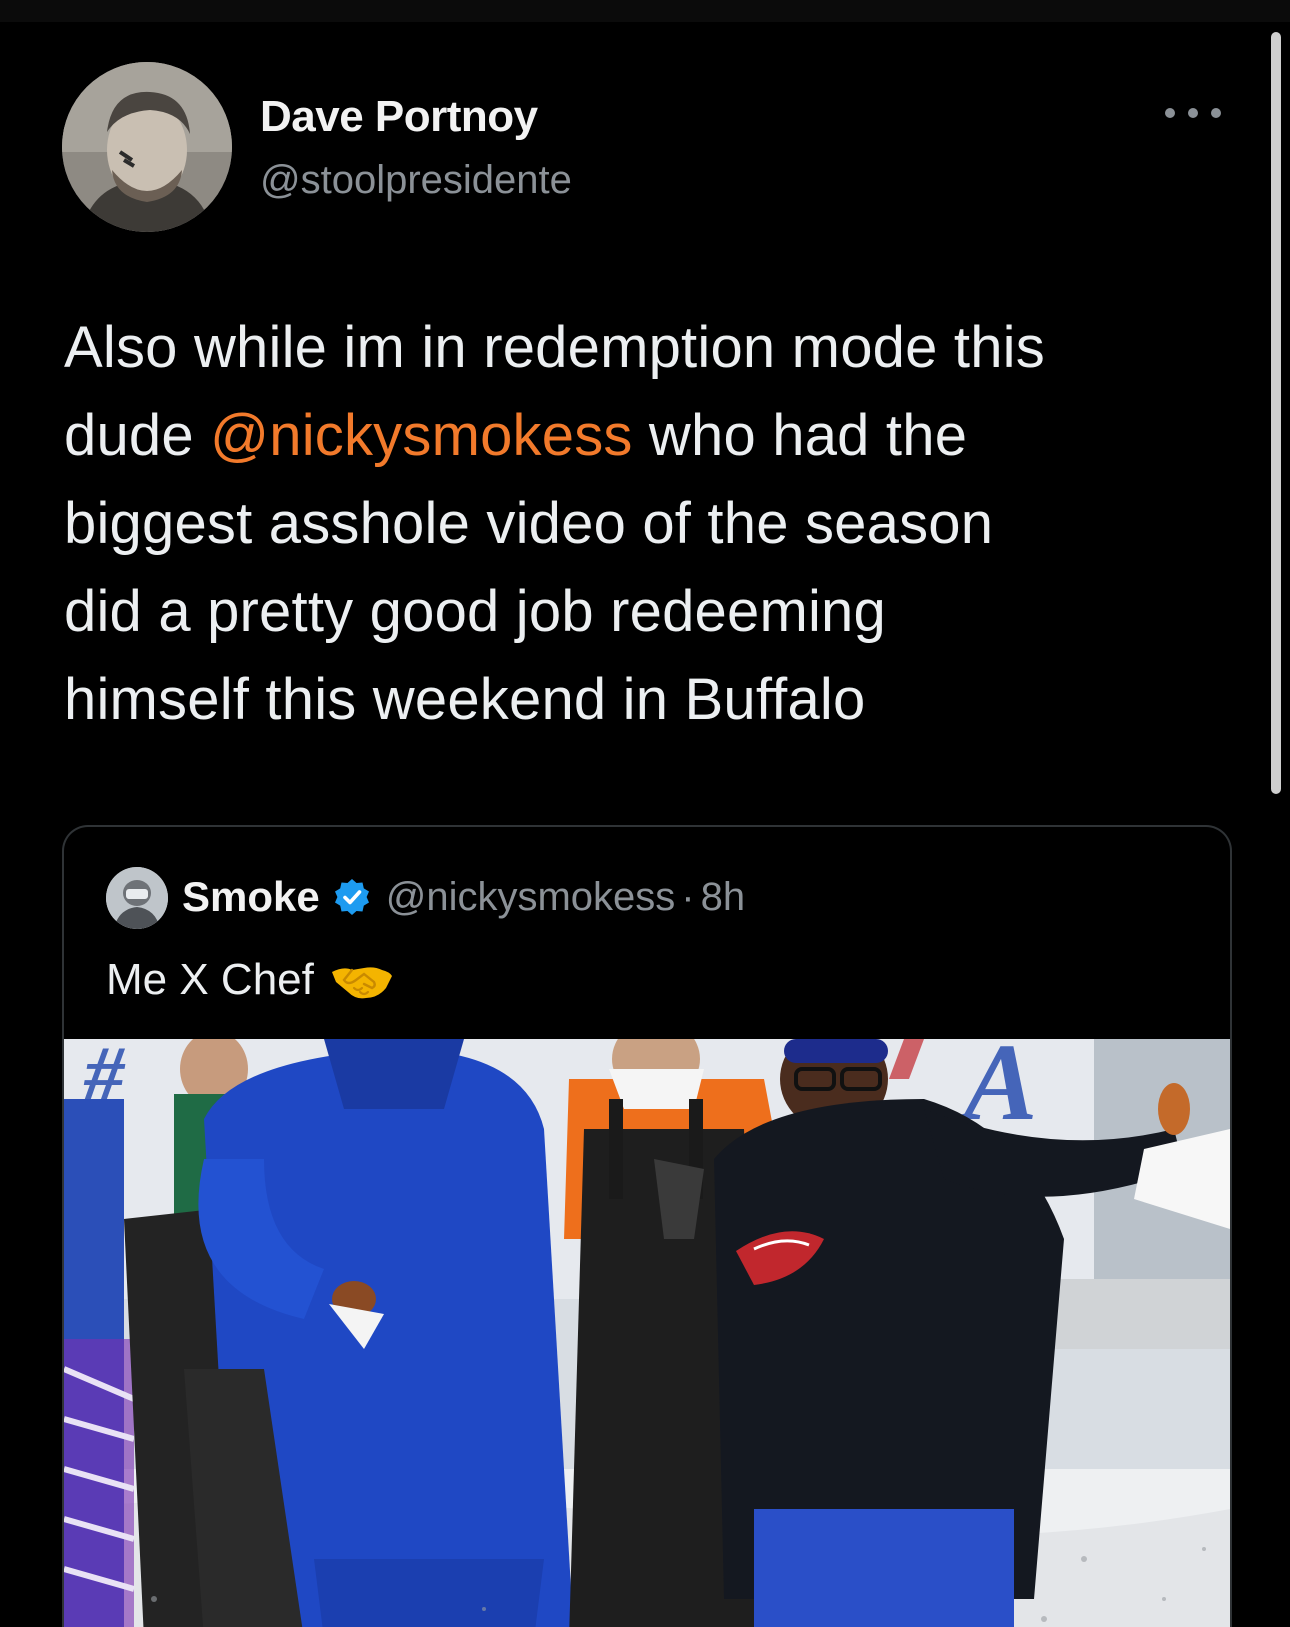  I want to click on quoted-tweet-text-content: Me X Chef, so click(210, 979).